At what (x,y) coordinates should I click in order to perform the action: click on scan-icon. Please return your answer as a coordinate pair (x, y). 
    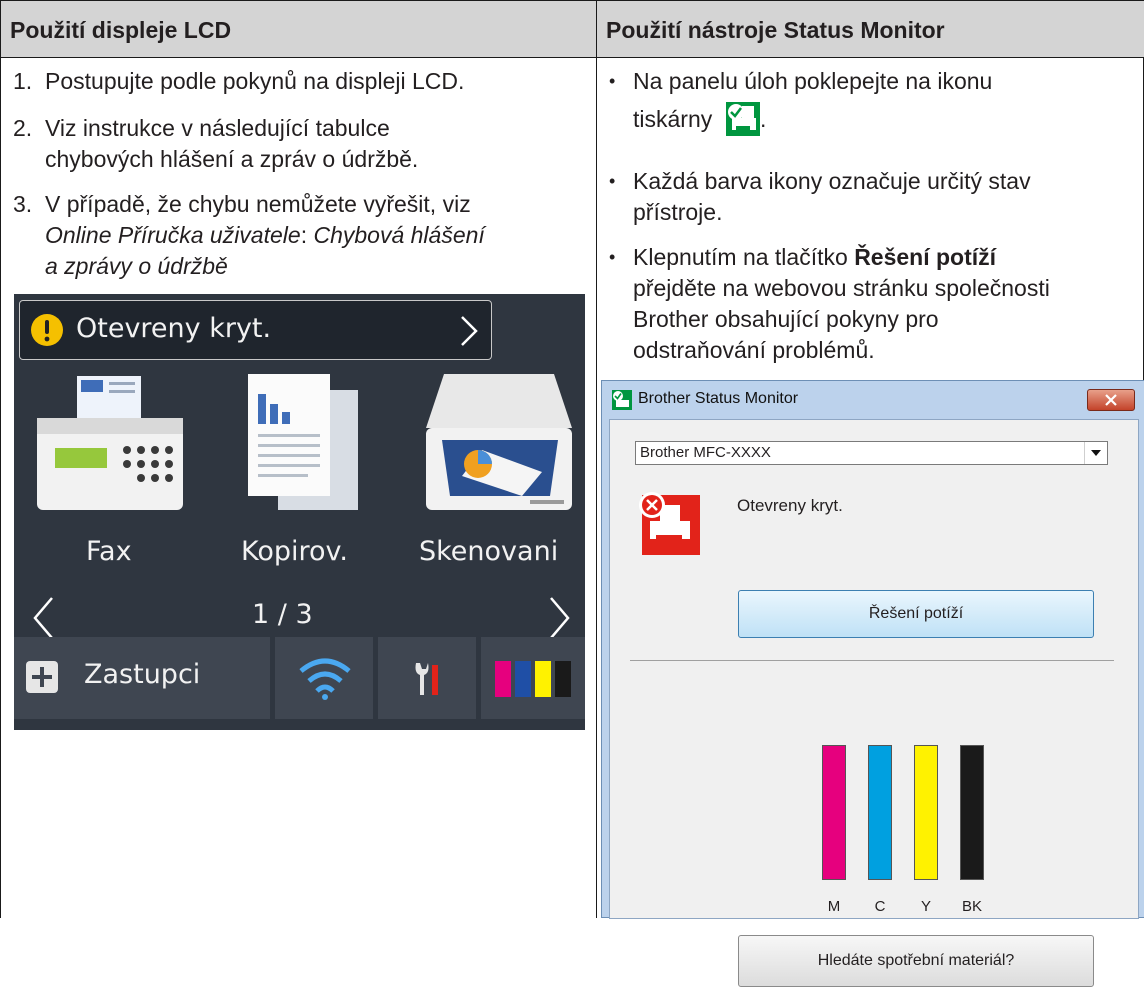
    Looking at the image, I should click on (500, 442).